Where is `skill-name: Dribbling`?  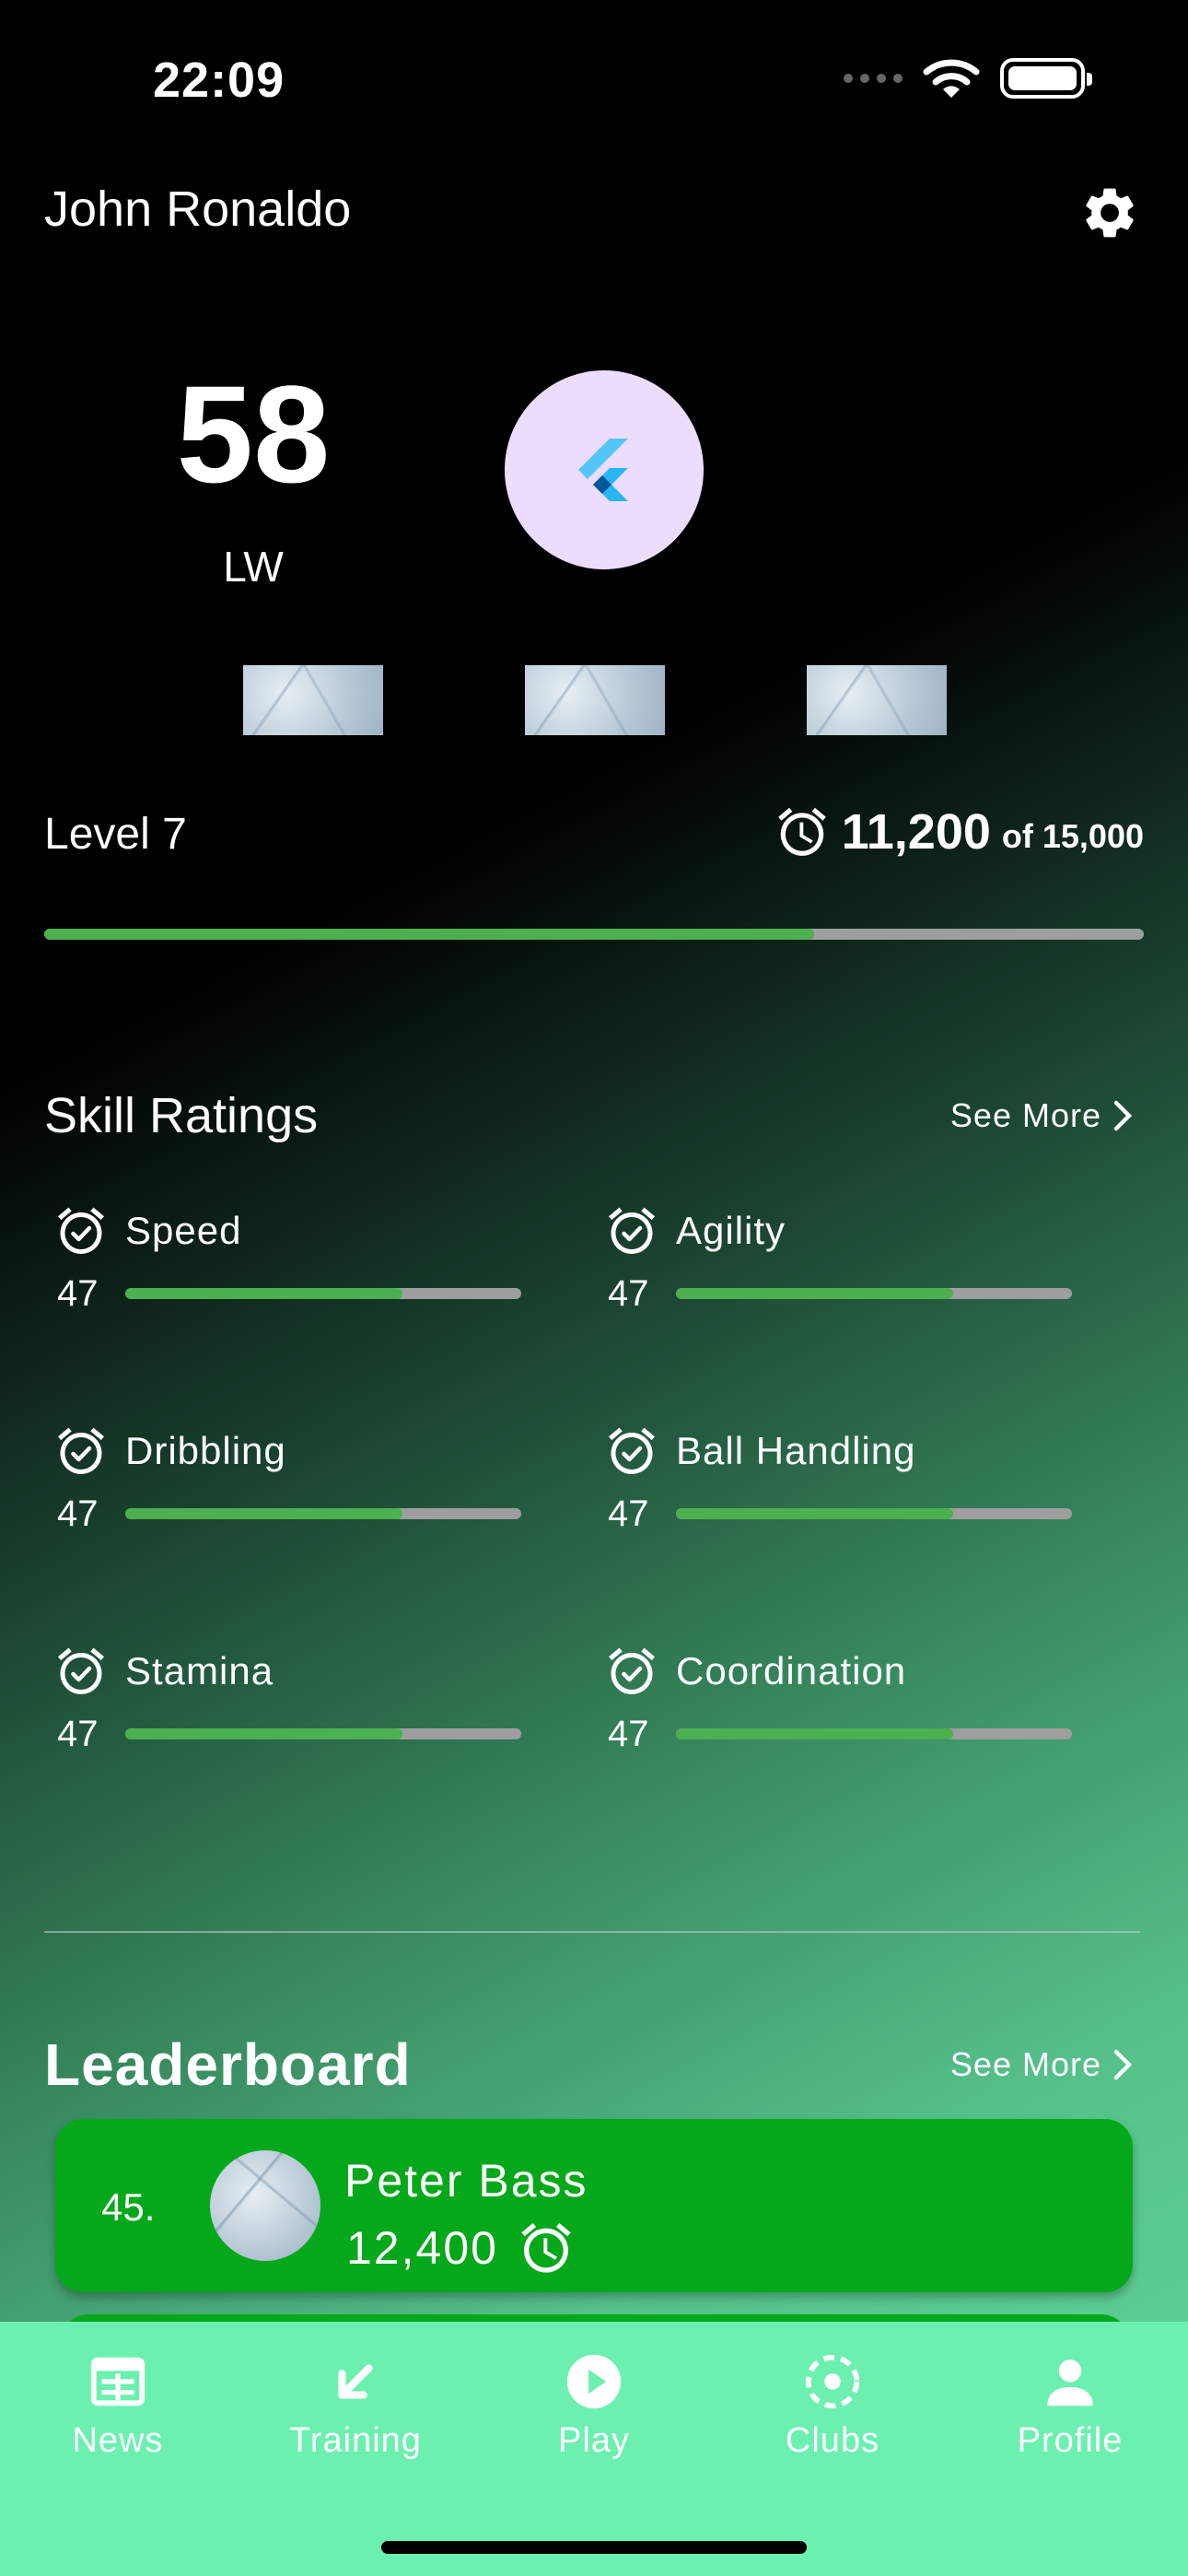 skill-name: Dribbling is located at coordinates (205, 1450).